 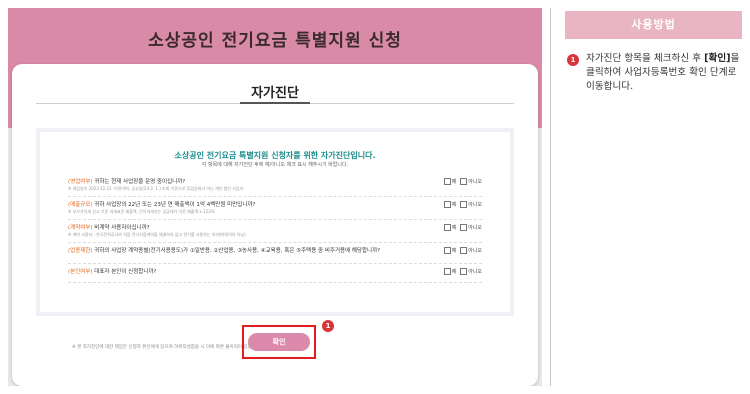 I want to click on question-row-applicant: (본인여부) 대표자 본인이 신청합니까? 예 아니오, so click(x=275, y=275).